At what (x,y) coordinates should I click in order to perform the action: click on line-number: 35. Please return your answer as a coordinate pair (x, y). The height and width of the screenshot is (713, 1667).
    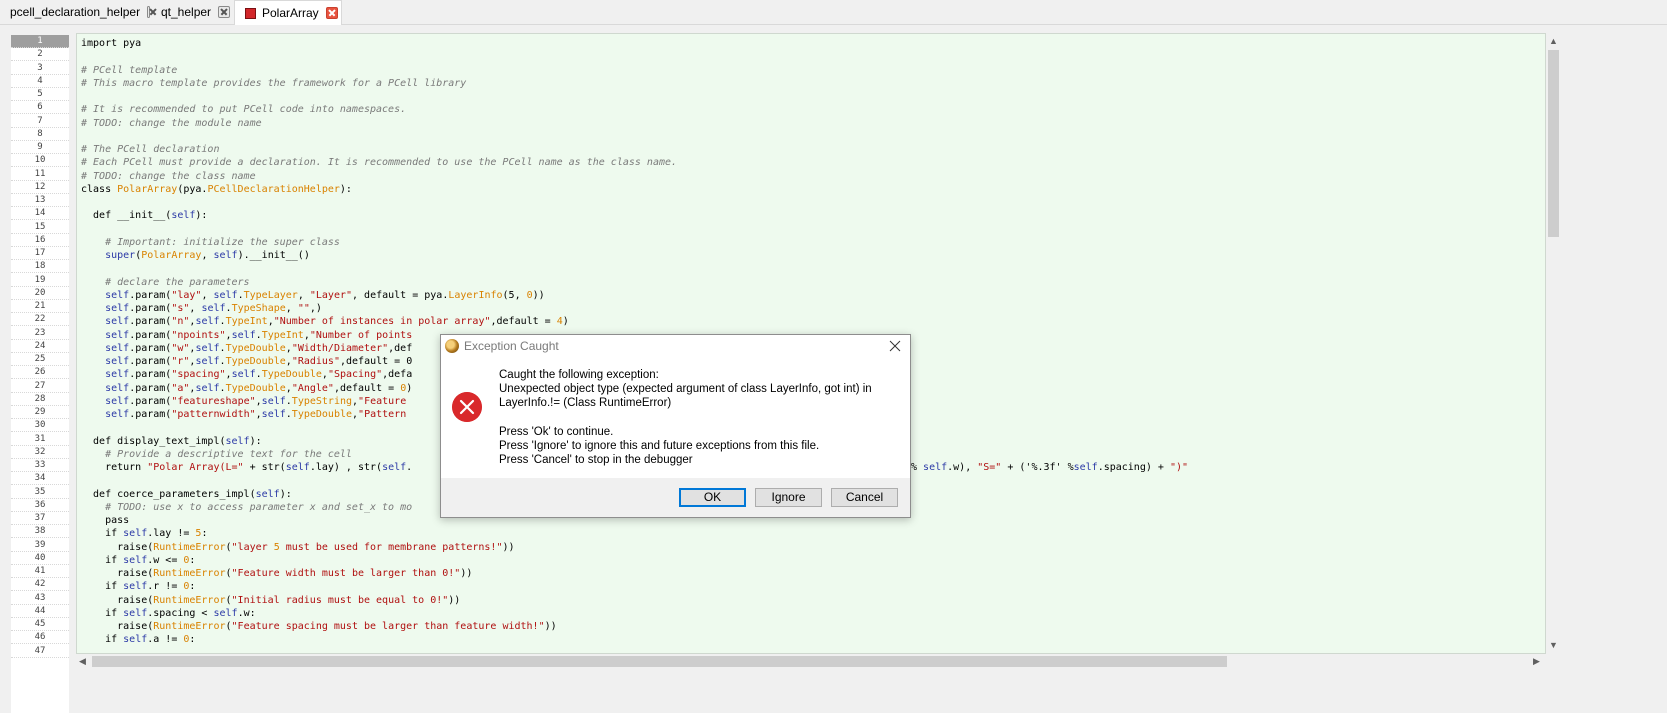
    Looking at the image, I should click on (40, 492).